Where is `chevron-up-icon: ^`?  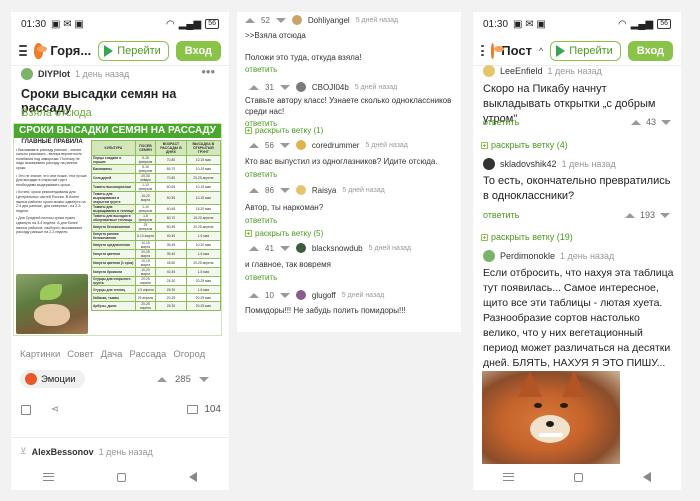 chevron-up-icon: ^ is located at coordinates (541, 51).